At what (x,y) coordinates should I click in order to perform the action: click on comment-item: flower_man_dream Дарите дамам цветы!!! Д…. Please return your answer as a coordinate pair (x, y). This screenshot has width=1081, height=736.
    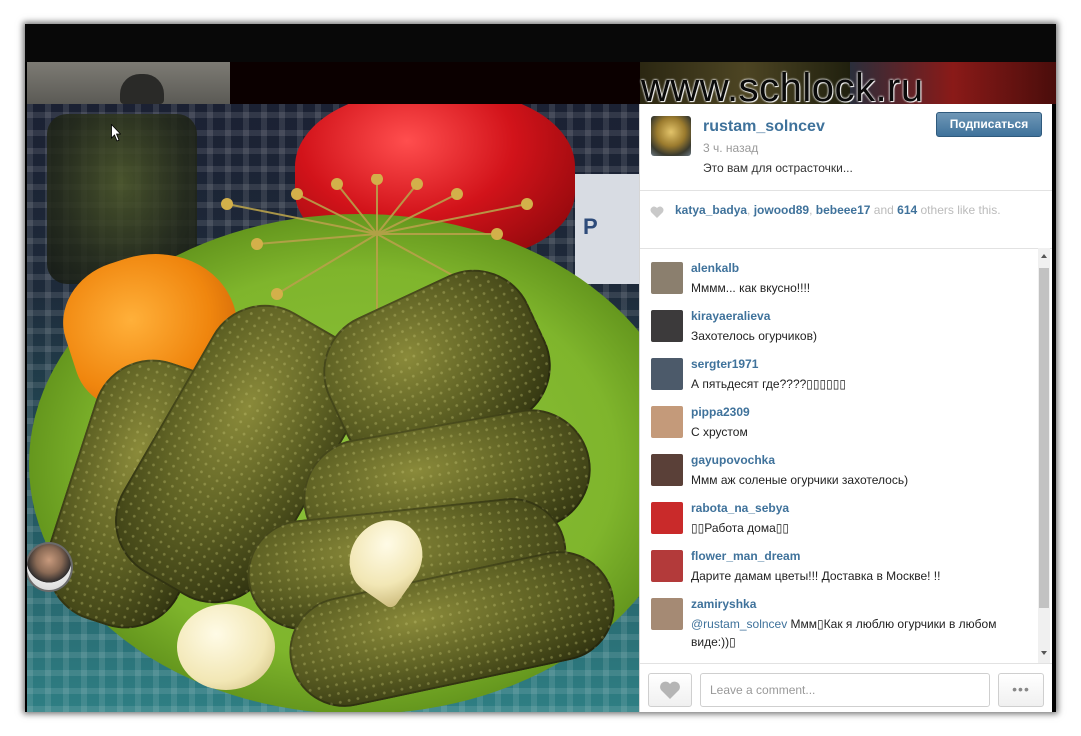
    Looking at the image, I should click on (839, 560).